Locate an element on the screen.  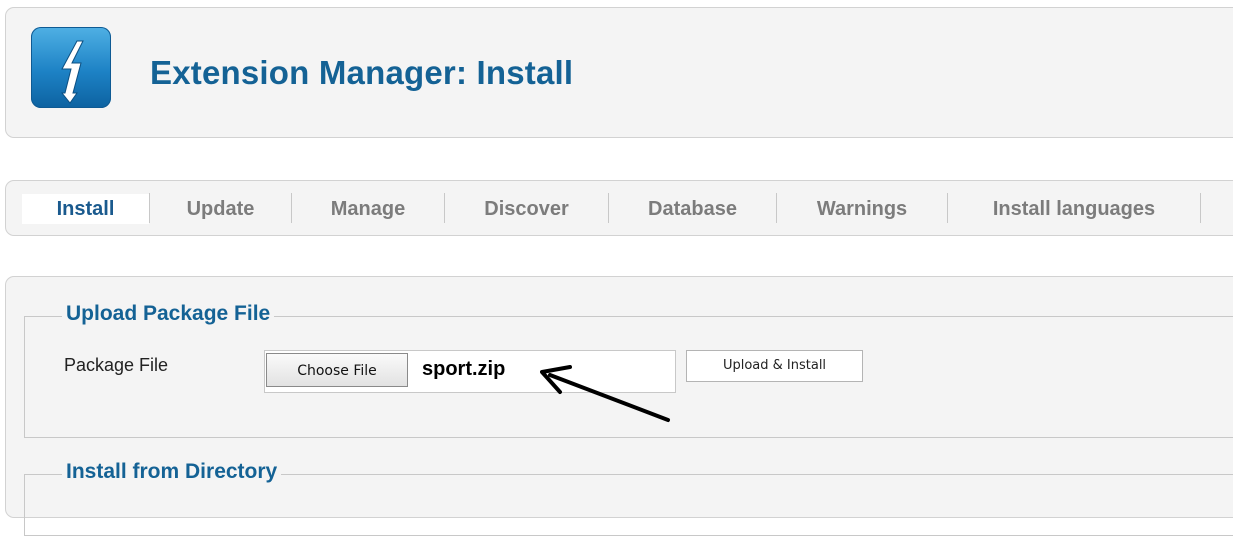
tab-install: Install is located at coordinates (85, 209).